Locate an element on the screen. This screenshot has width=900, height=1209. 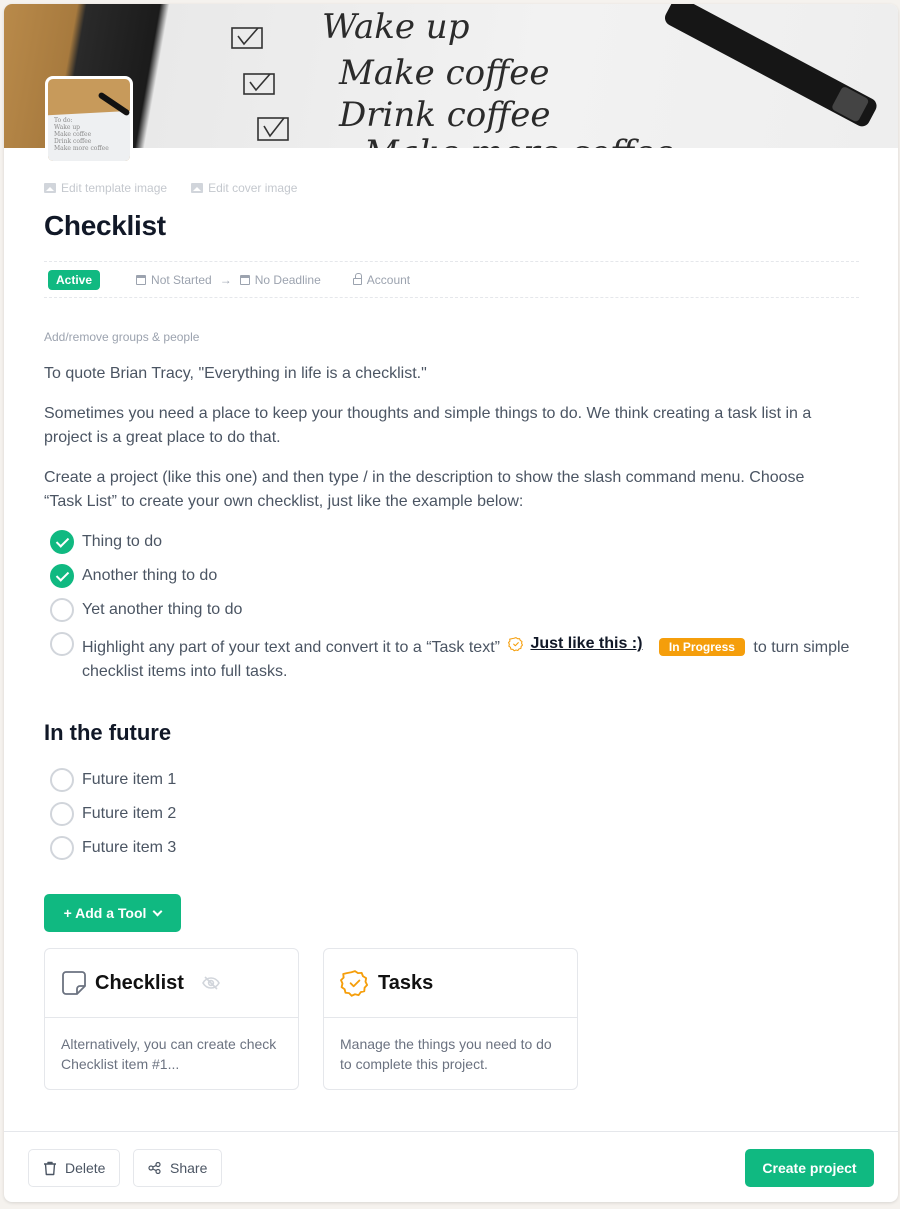
share-button: Share is located at coordinates (178, 1168).